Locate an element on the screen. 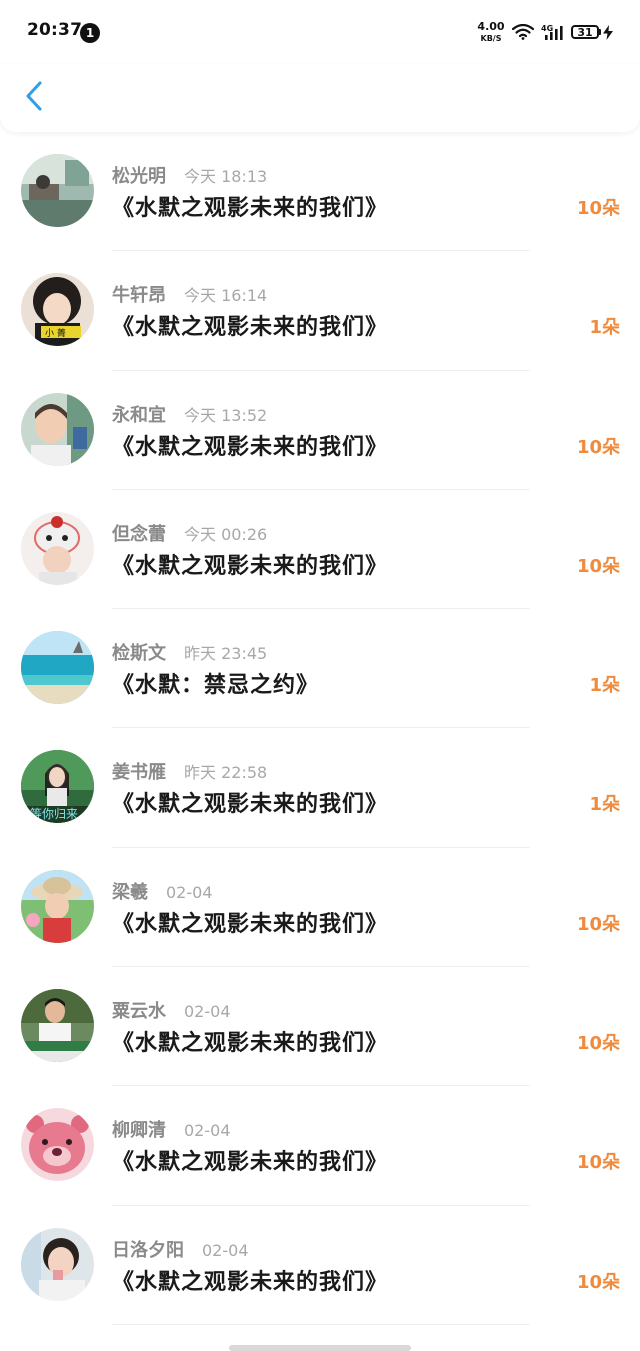  list-item: 检斯文 昨天 23:45 《水默：禁忌之约》 1朵 is located at coordinates (320, 669).